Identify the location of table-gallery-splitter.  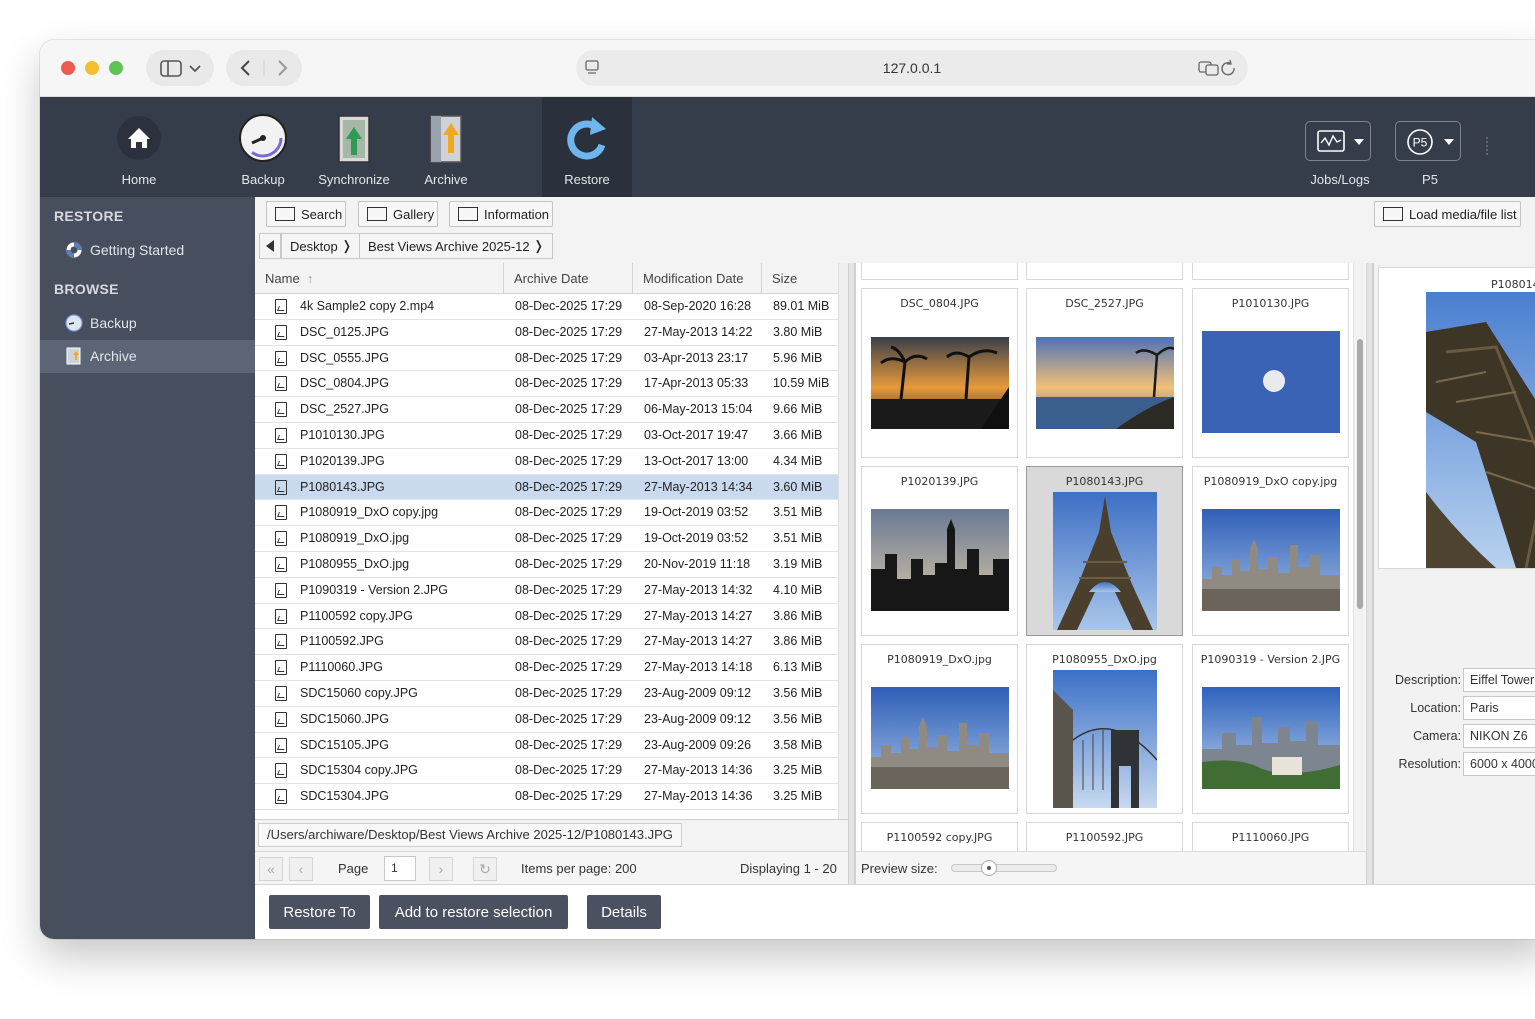
(851, 573).